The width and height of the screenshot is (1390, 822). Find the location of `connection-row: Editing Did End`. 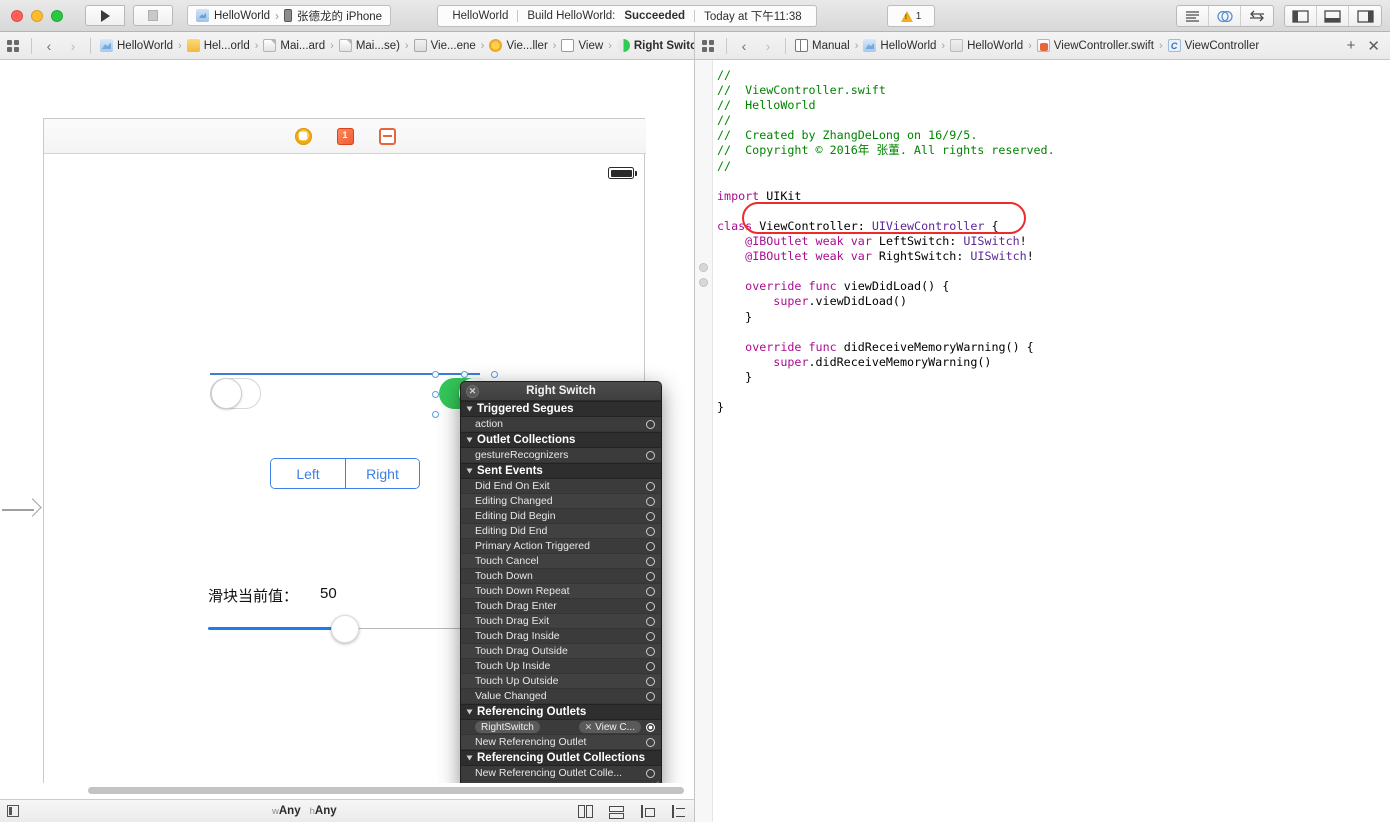

connection-row: Editing Did End is located at coordinates (561, 531).